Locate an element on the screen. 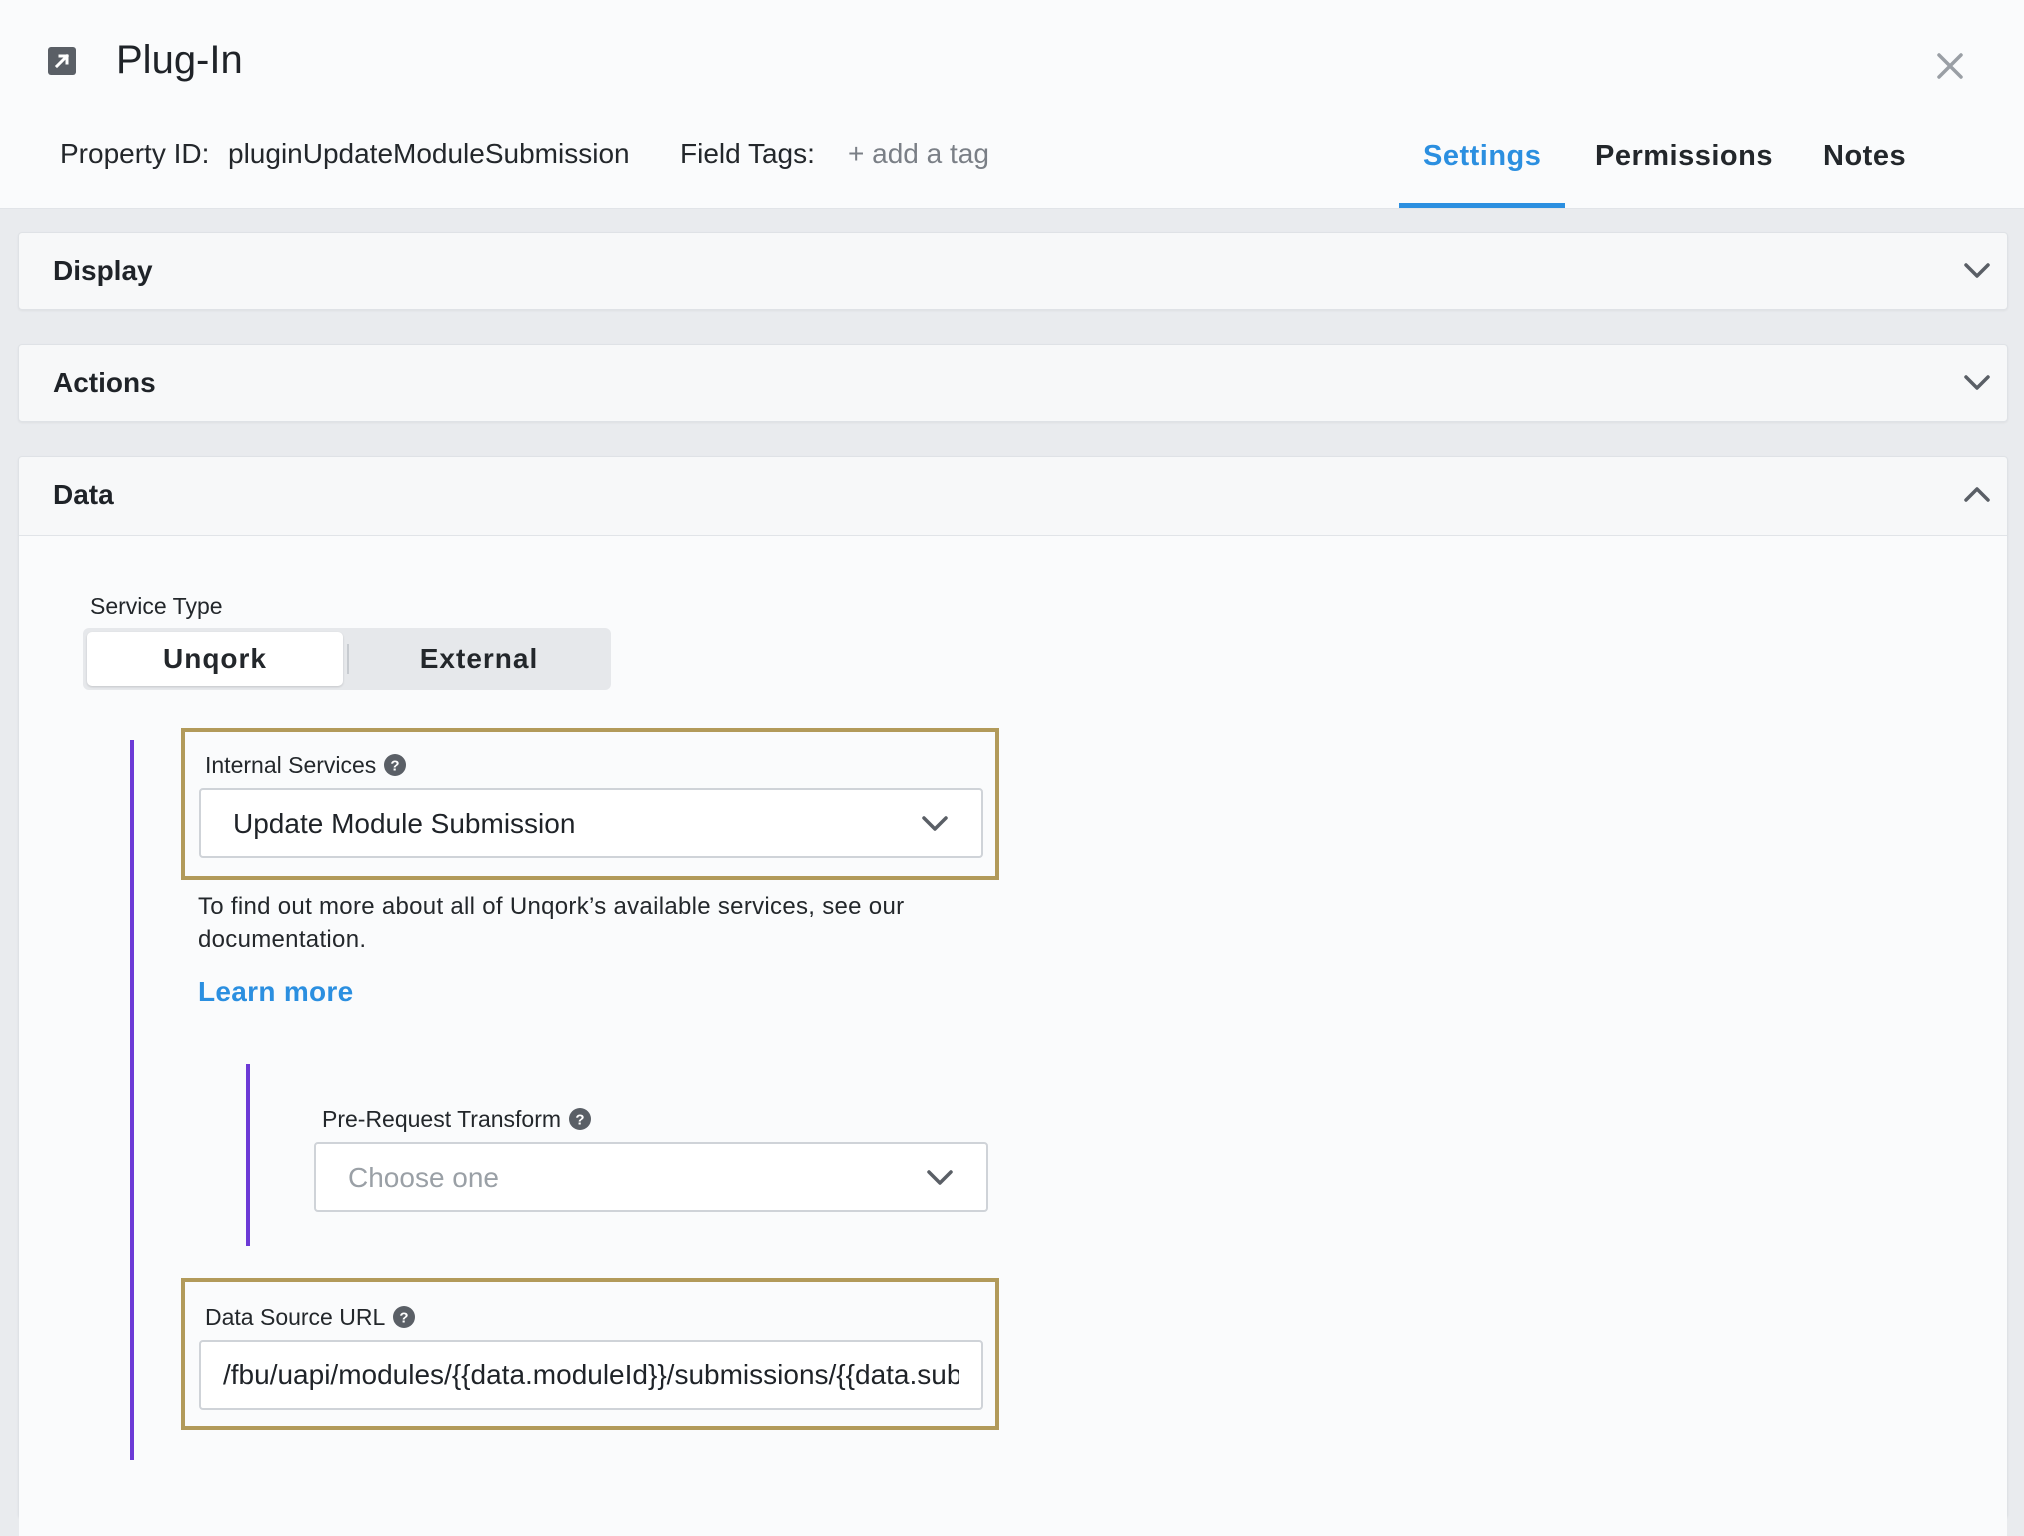 This screenshot has width=2024, height=1536. pre-request-select: Choose one is located at coordinates (651, 1177).